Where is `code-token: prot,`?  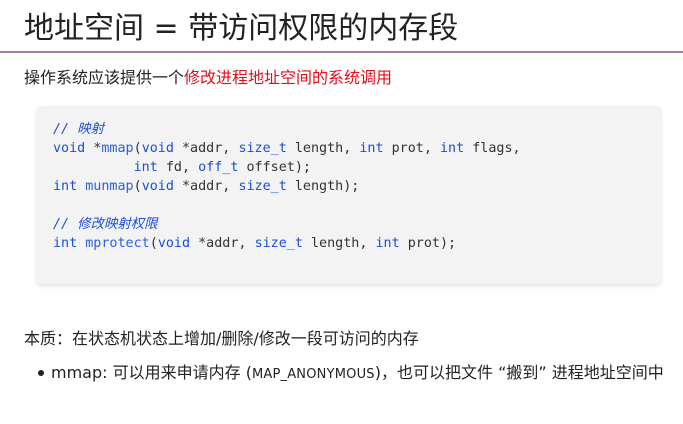
code-token: prot, is located at coordinates (411, 148).